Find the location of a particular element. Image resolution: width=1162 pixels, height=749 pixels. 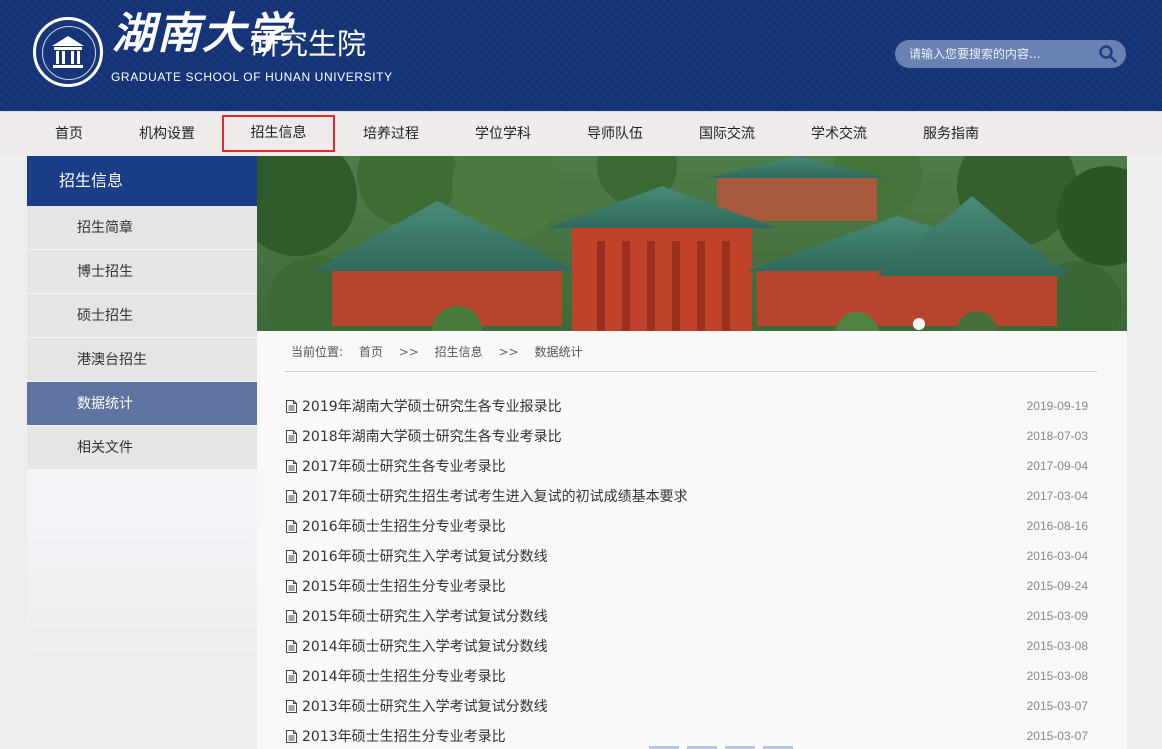

search-icon is located at coordinates (1108, 54).